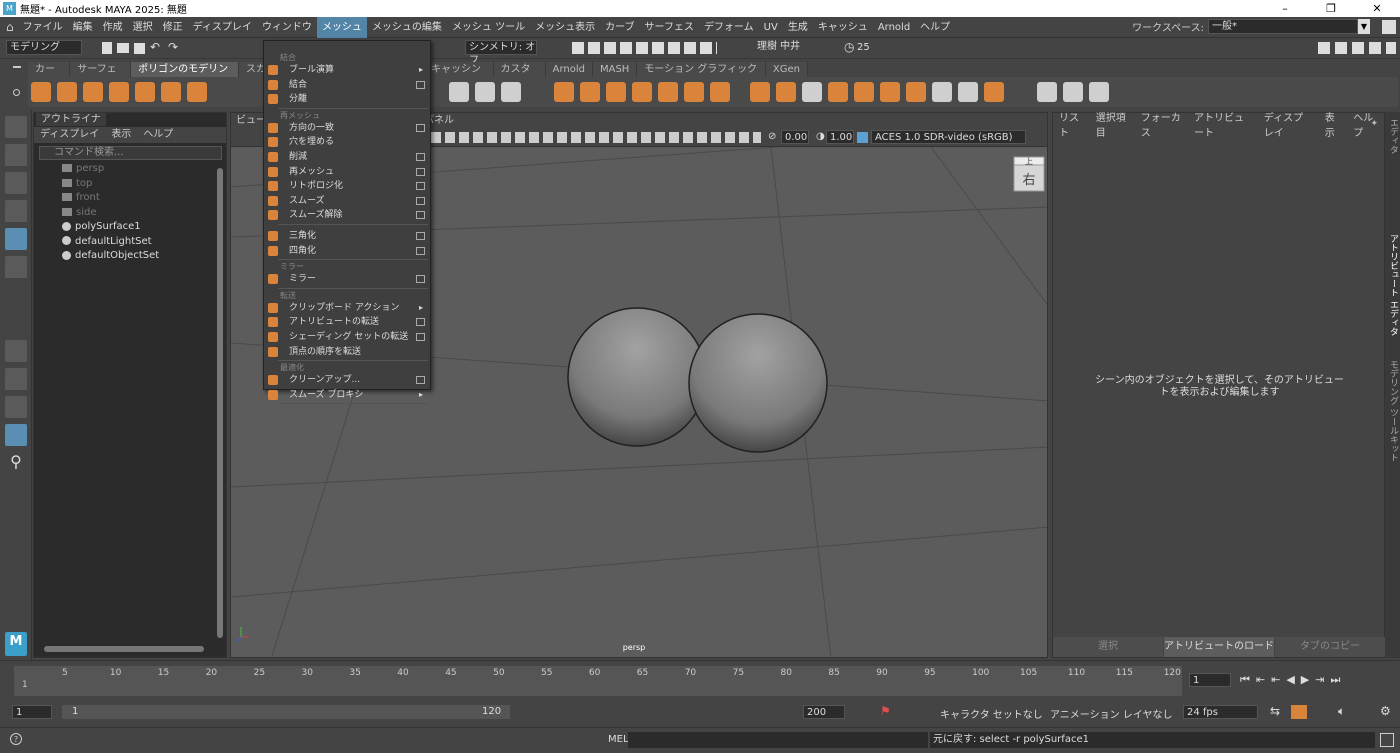  What do you see at coordinates (864, 92) in the screenshot?
I see `target-weld-icon` at bounding box center [864, 92].